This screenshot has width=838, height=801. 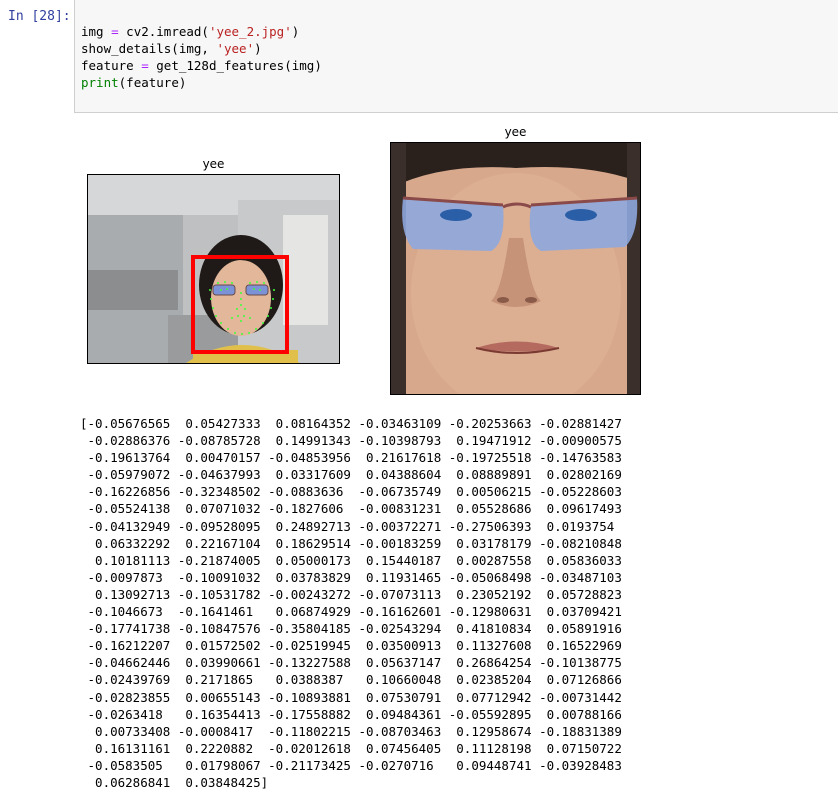 What do you see at coordinates (201, 82) in the screenshot?
I see `code-line: print(feature)` at bounding box center [201, 82].